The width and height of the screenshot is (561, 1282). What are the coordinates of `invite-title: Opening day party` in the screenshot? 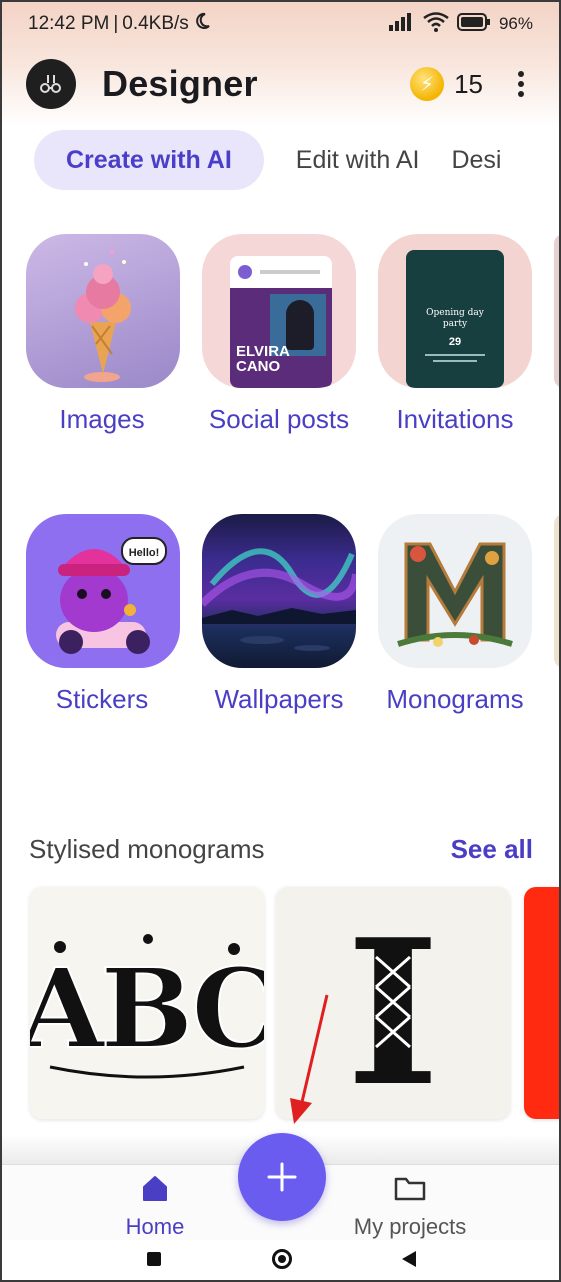 It's located at (455, 318).